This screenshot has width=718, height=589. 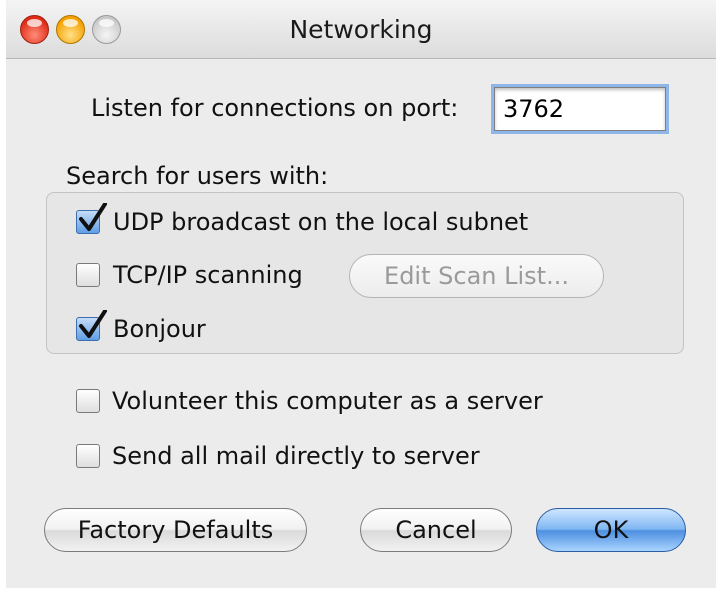 What do you see at coordinates (88, 401) in the screenshot?
I see `volunteer-server-checkbox` at bounding box center [88, 401].